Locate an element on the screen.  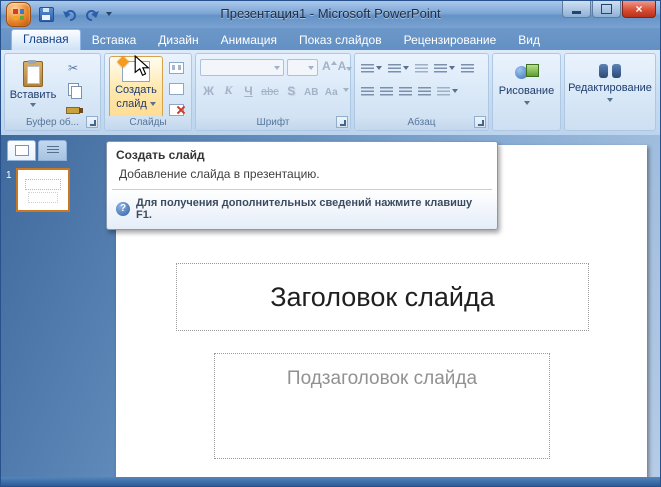
bullets-button is located at coordinates (371, 68).